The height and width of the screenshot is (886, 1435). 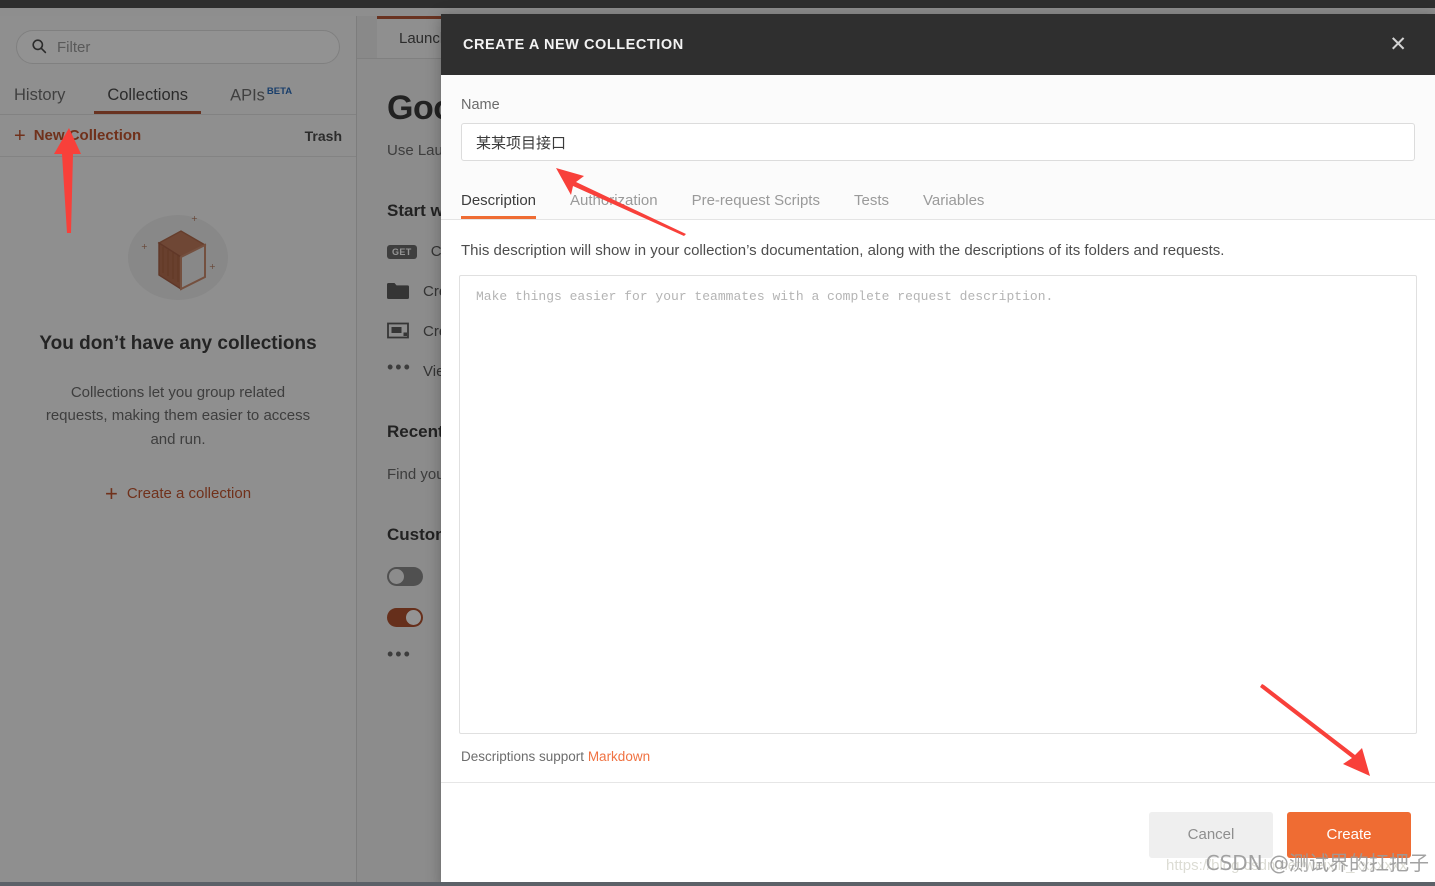 I want to click on window-bottom-strip, so click(x=717, y=884).